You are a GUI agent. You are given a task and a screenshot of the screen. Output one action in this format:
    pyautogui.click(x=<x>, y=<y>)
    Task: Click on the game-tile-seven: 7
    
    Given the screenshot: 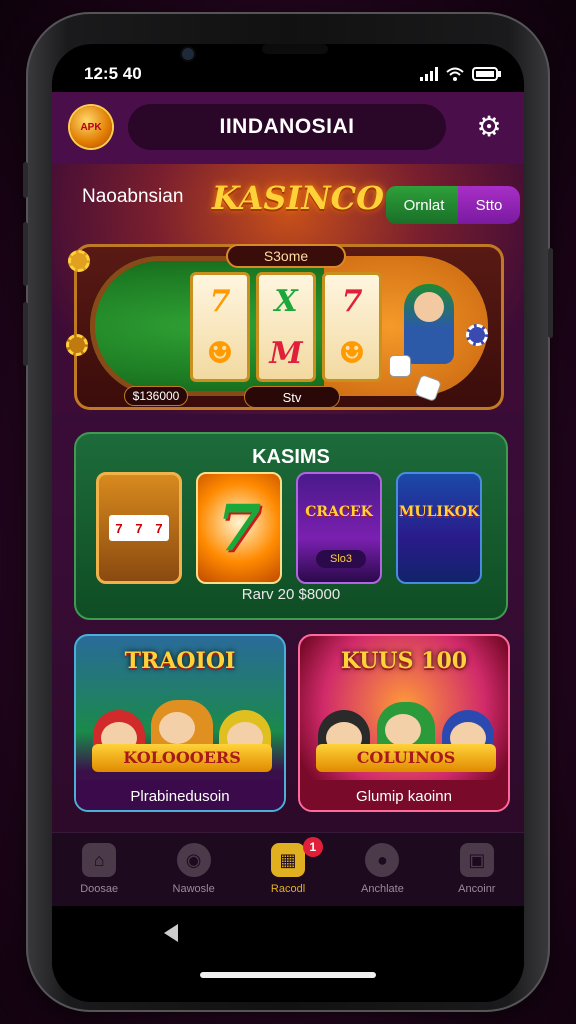 What is the action you would take?
    pyautogui.click(x=239, y=528)
    